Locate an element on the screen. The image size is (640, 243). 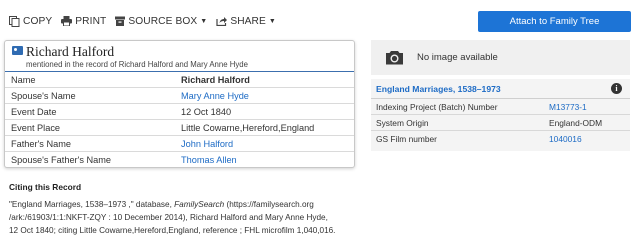
system-origin-value: England-ODM is located at coordinates (576, 122).